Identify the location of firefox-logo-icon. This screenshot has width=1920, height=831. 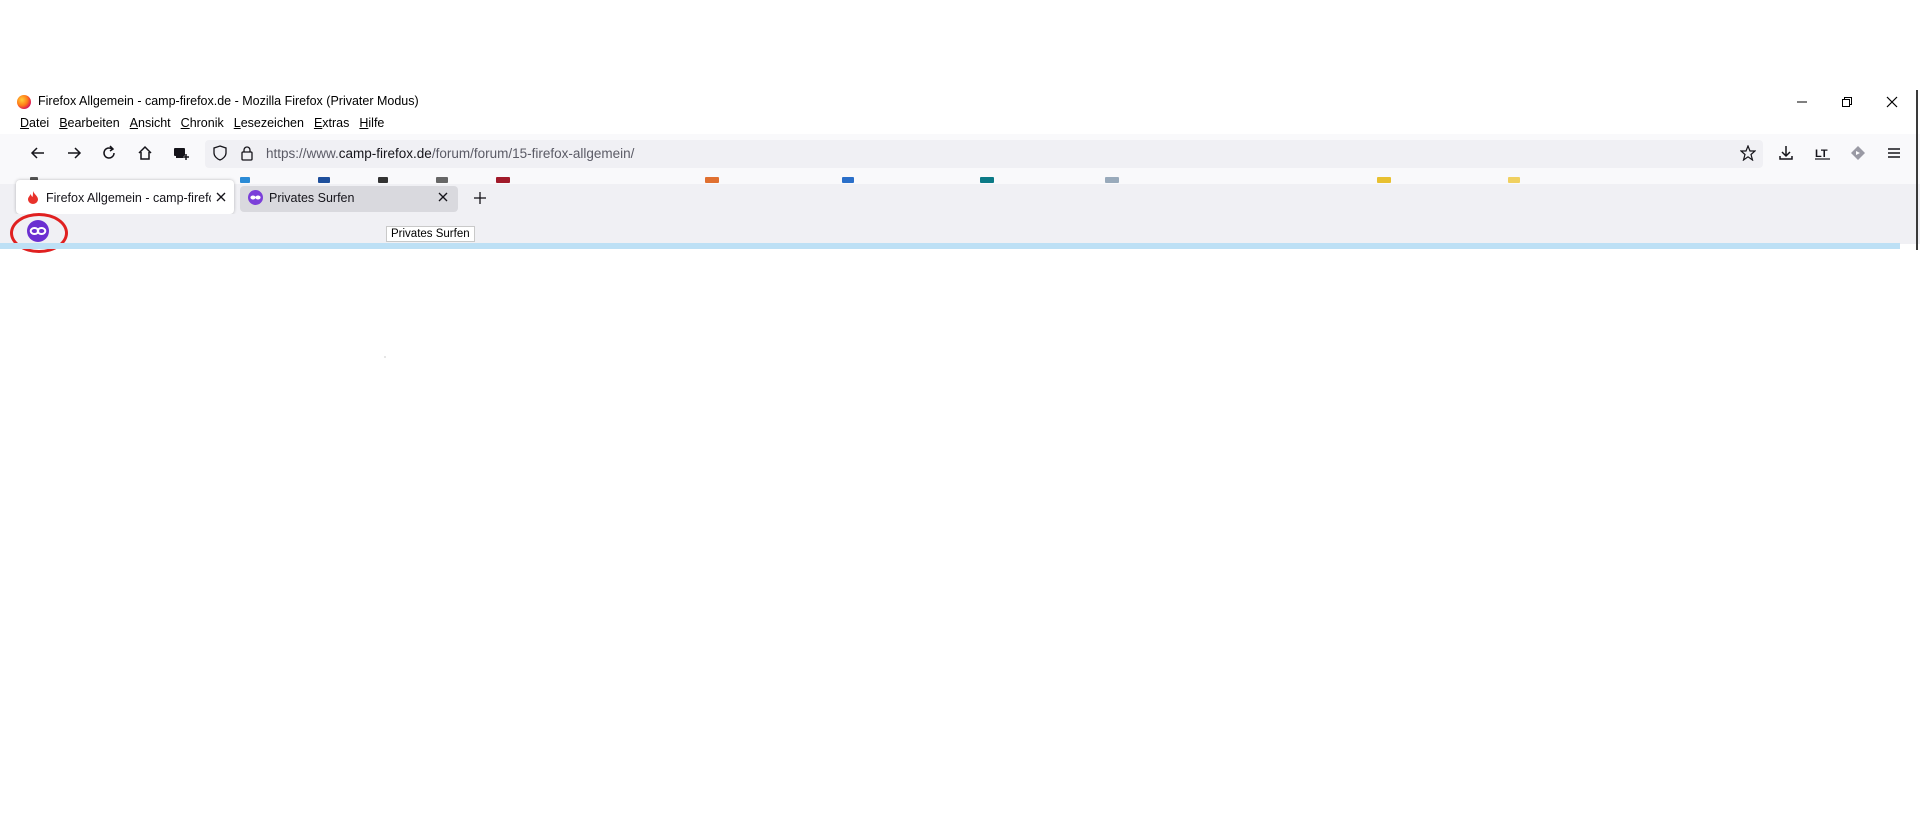
(24, 102).